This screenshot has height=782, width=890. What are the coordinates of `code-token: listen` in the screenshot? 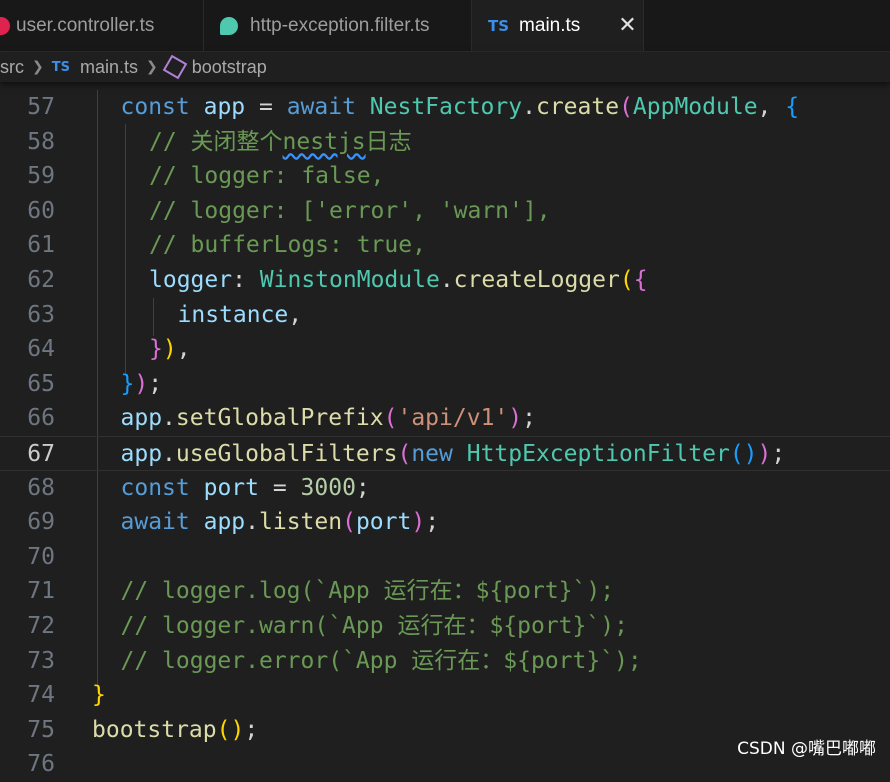 It's located at (301, 522).